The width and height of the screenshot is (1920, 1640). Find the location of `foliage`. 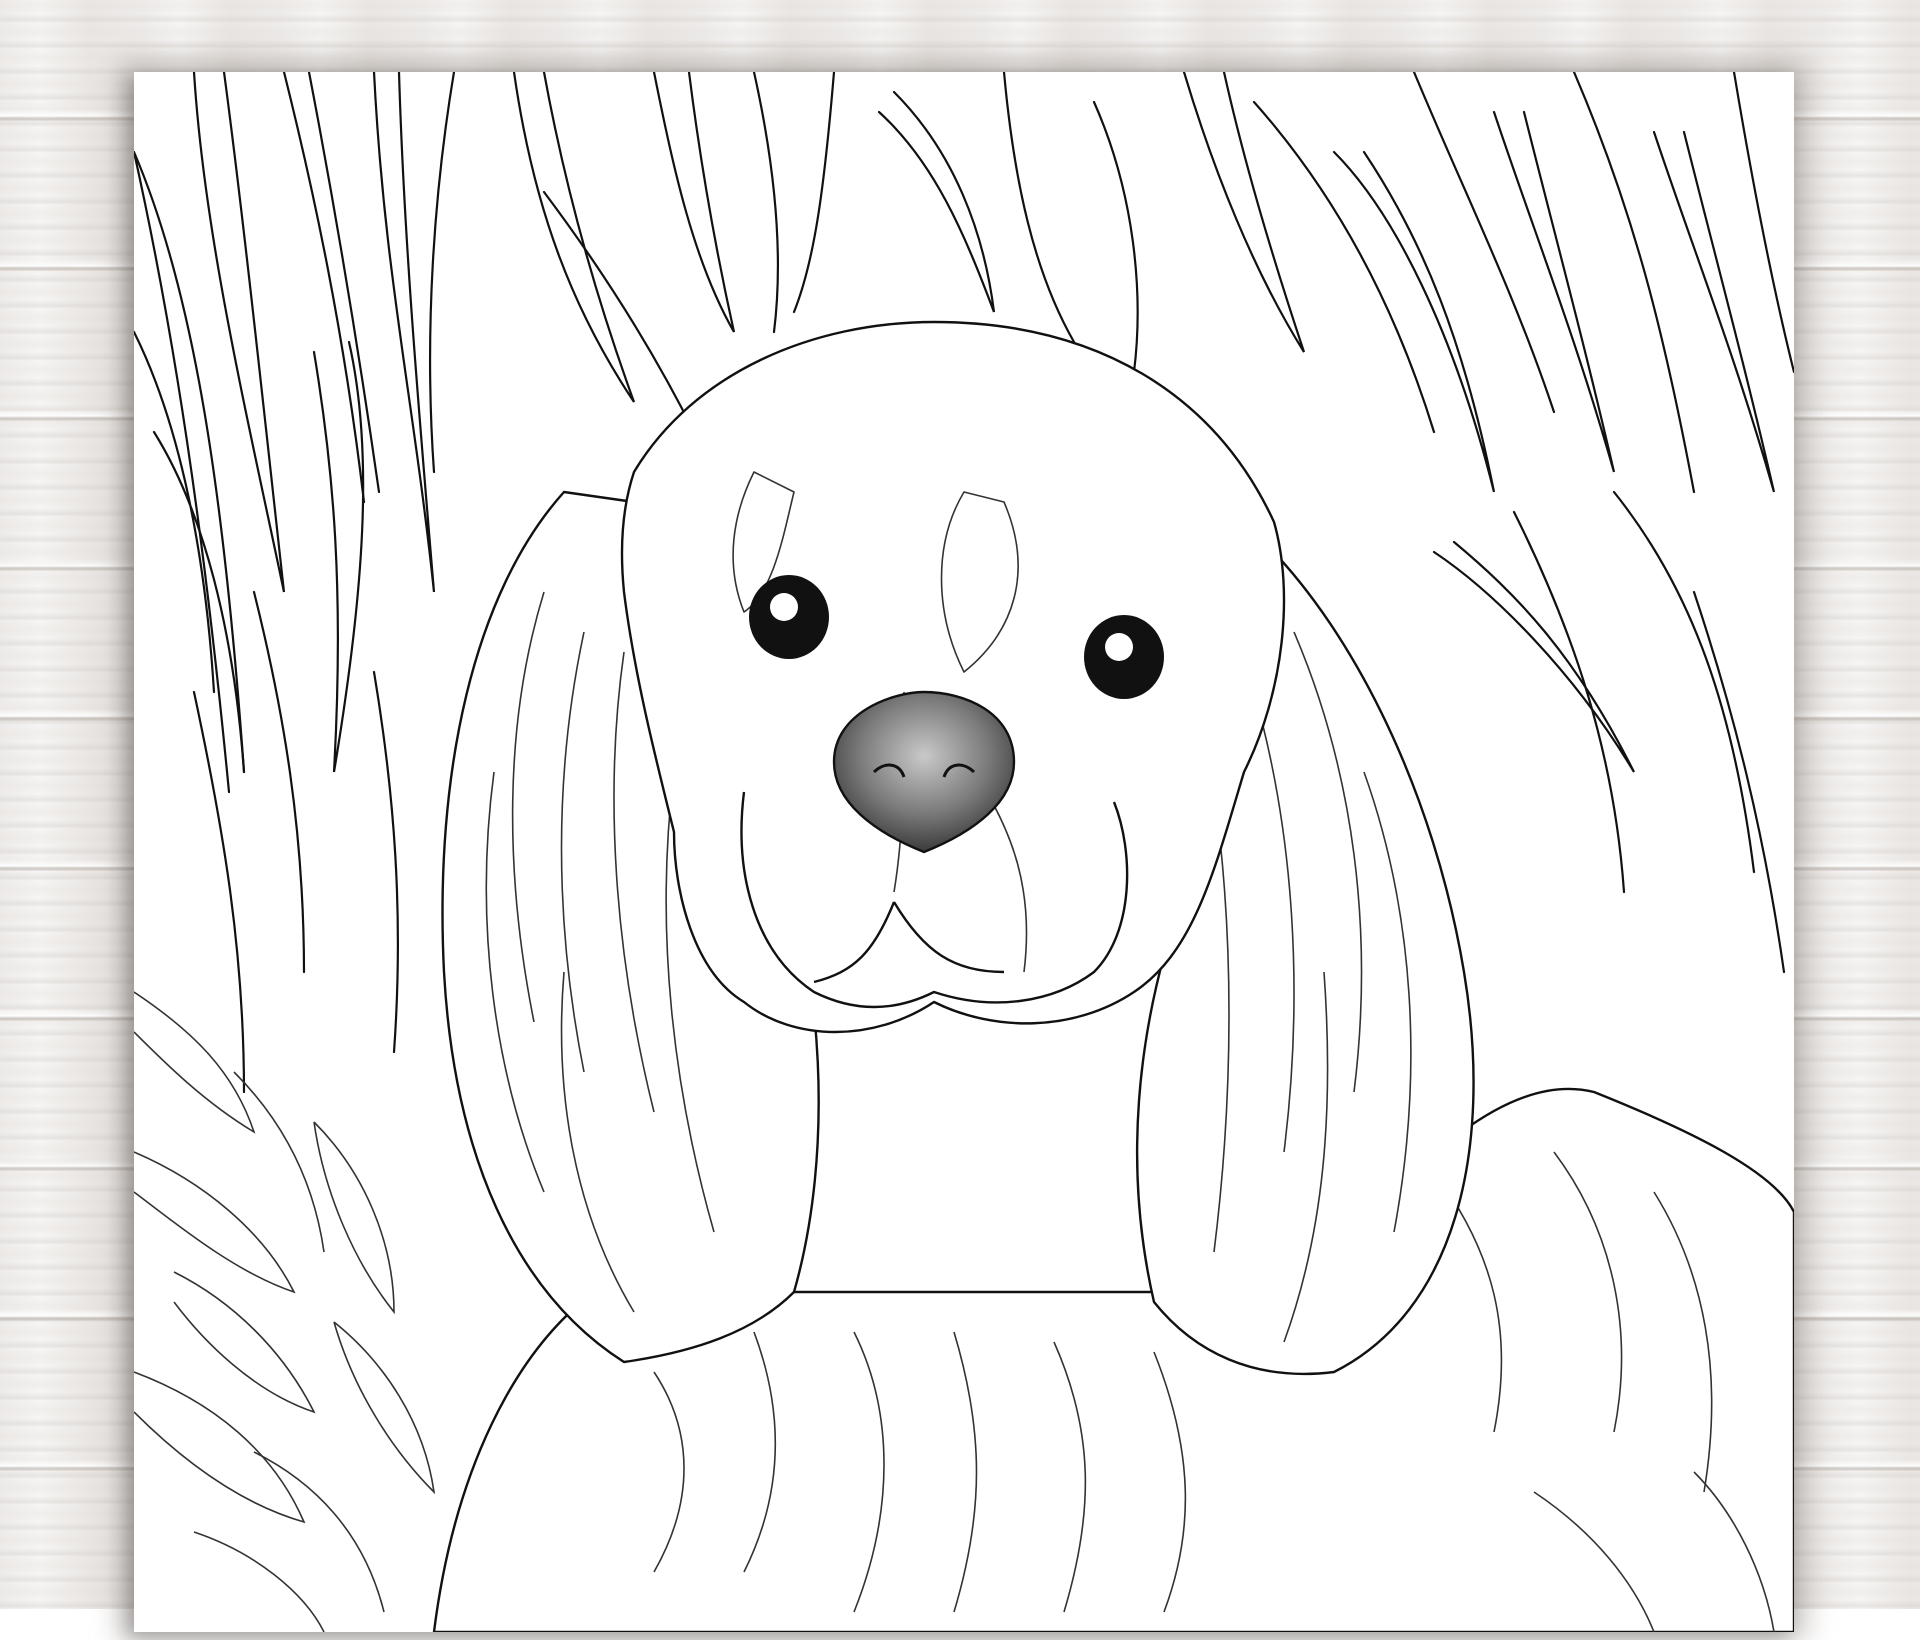

foliage is located at coordinates (285, 1311).